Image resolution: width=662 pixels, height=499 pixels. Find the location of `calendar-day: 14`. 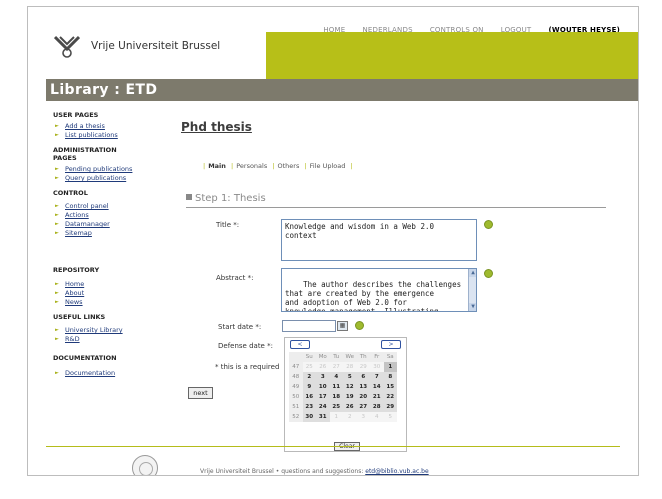

calendar-day: 14 is located at coordinates (377, 387).